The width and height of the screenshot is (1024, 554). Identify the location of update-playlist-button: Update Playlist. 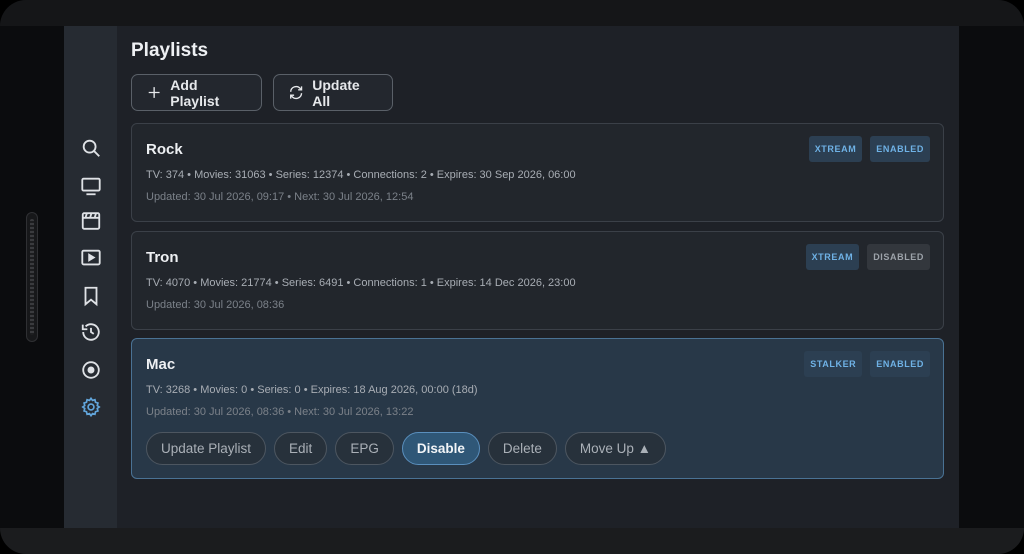
(206, 448).